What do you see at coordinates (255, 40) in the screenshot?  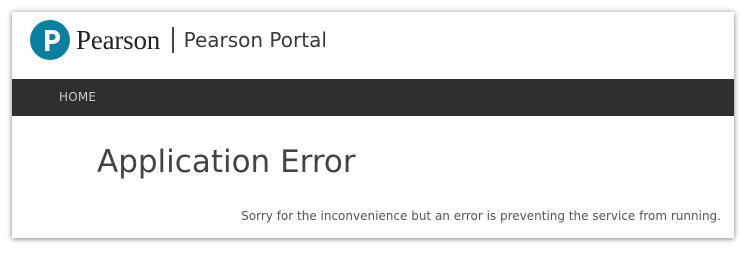 I see `portal-title: Pearson Portal` at bounding box center [255, 40].